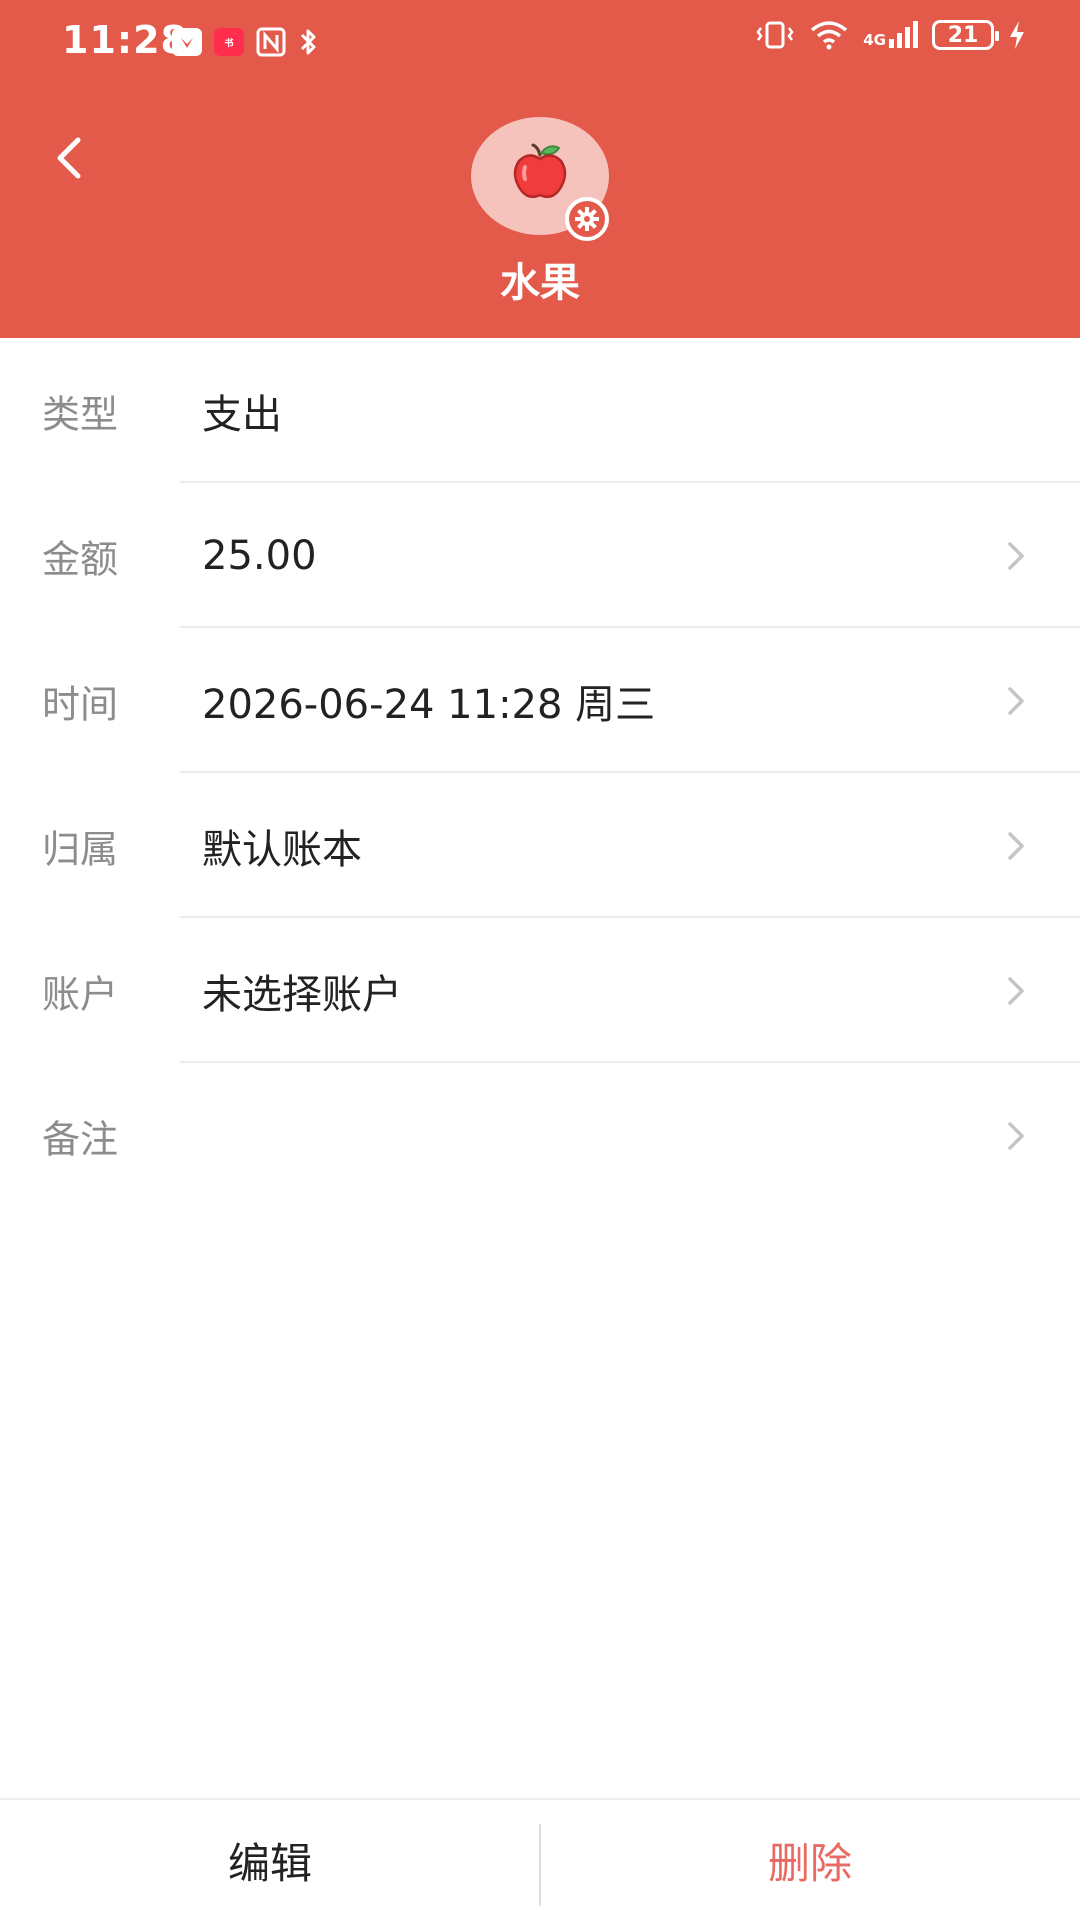 The width and height of the screenshot is (1080, 1920). I want to click on detail-value: 默认账本, so click(282, 849).